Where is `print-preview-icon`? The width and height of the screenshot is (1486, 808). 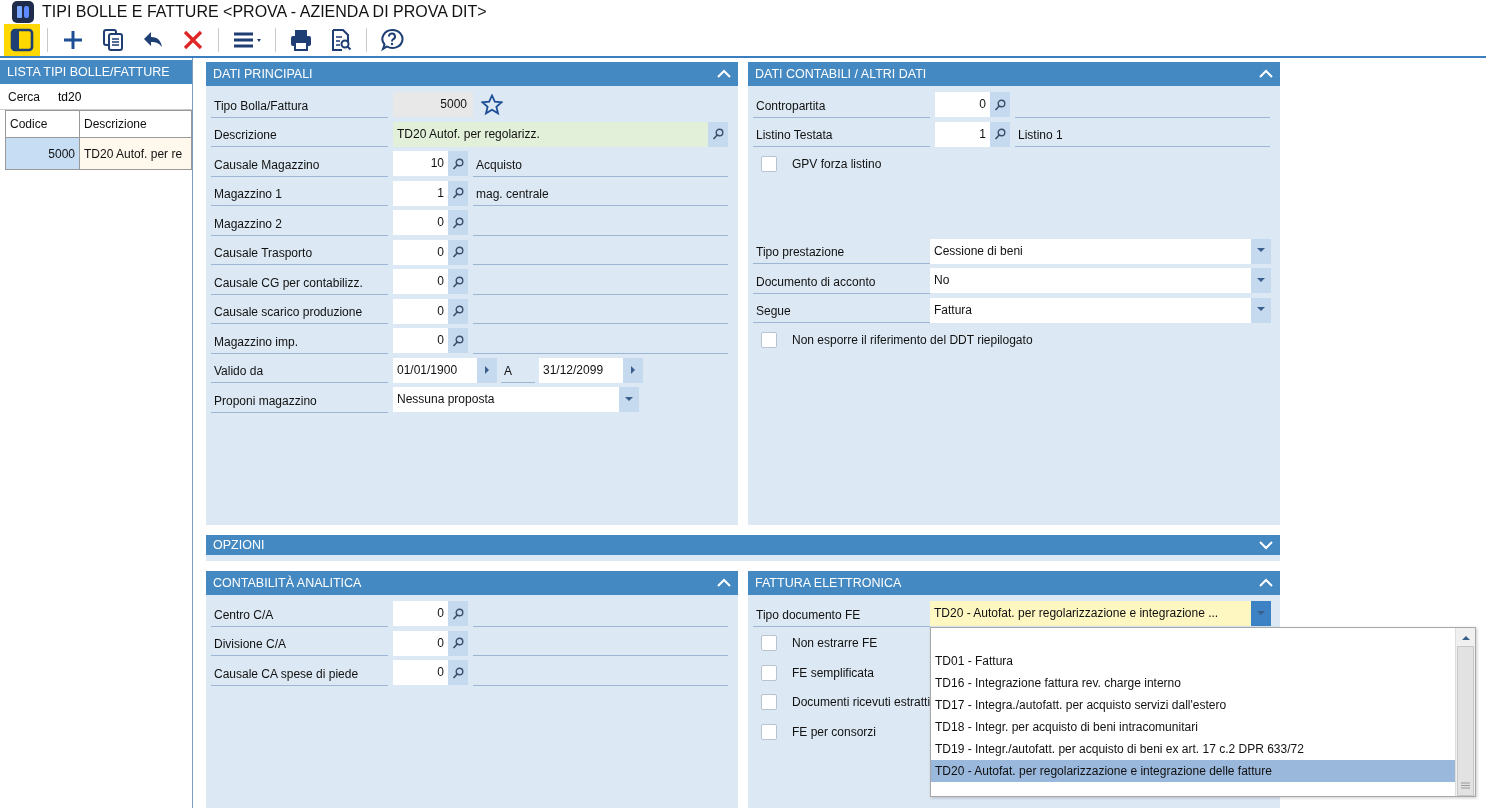
print-preview-icon is located at coordinates (341, 40).